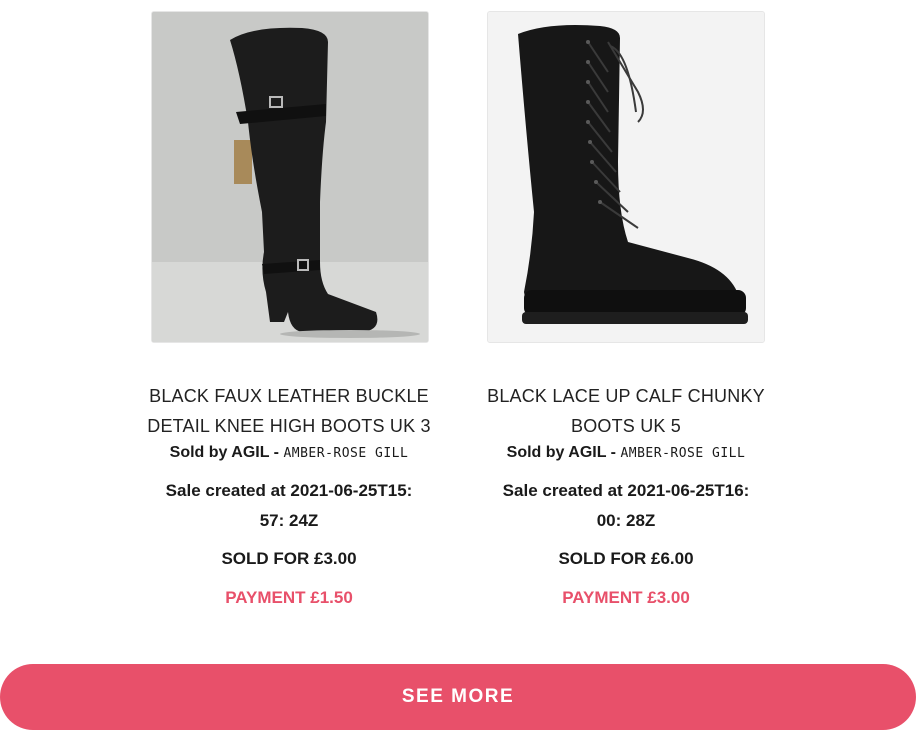  Describe the element at coordinates (626, 505) in the screenshot. I see `sale-created-date: Sale created at 2021-06-25T16: 00: 28Z` at that location.